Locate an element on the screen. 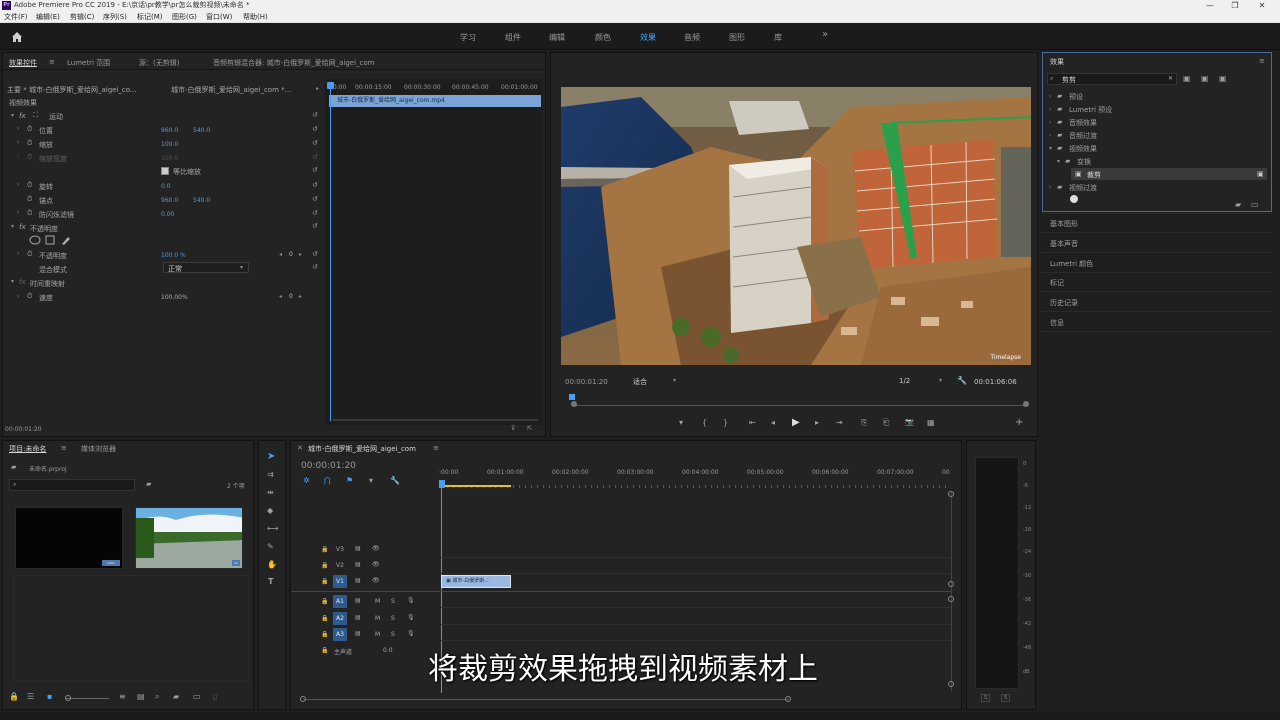 Image resolution: width=1280 pixels, height=720 pixels. solo-button: S is located at coordinates (393, 601).